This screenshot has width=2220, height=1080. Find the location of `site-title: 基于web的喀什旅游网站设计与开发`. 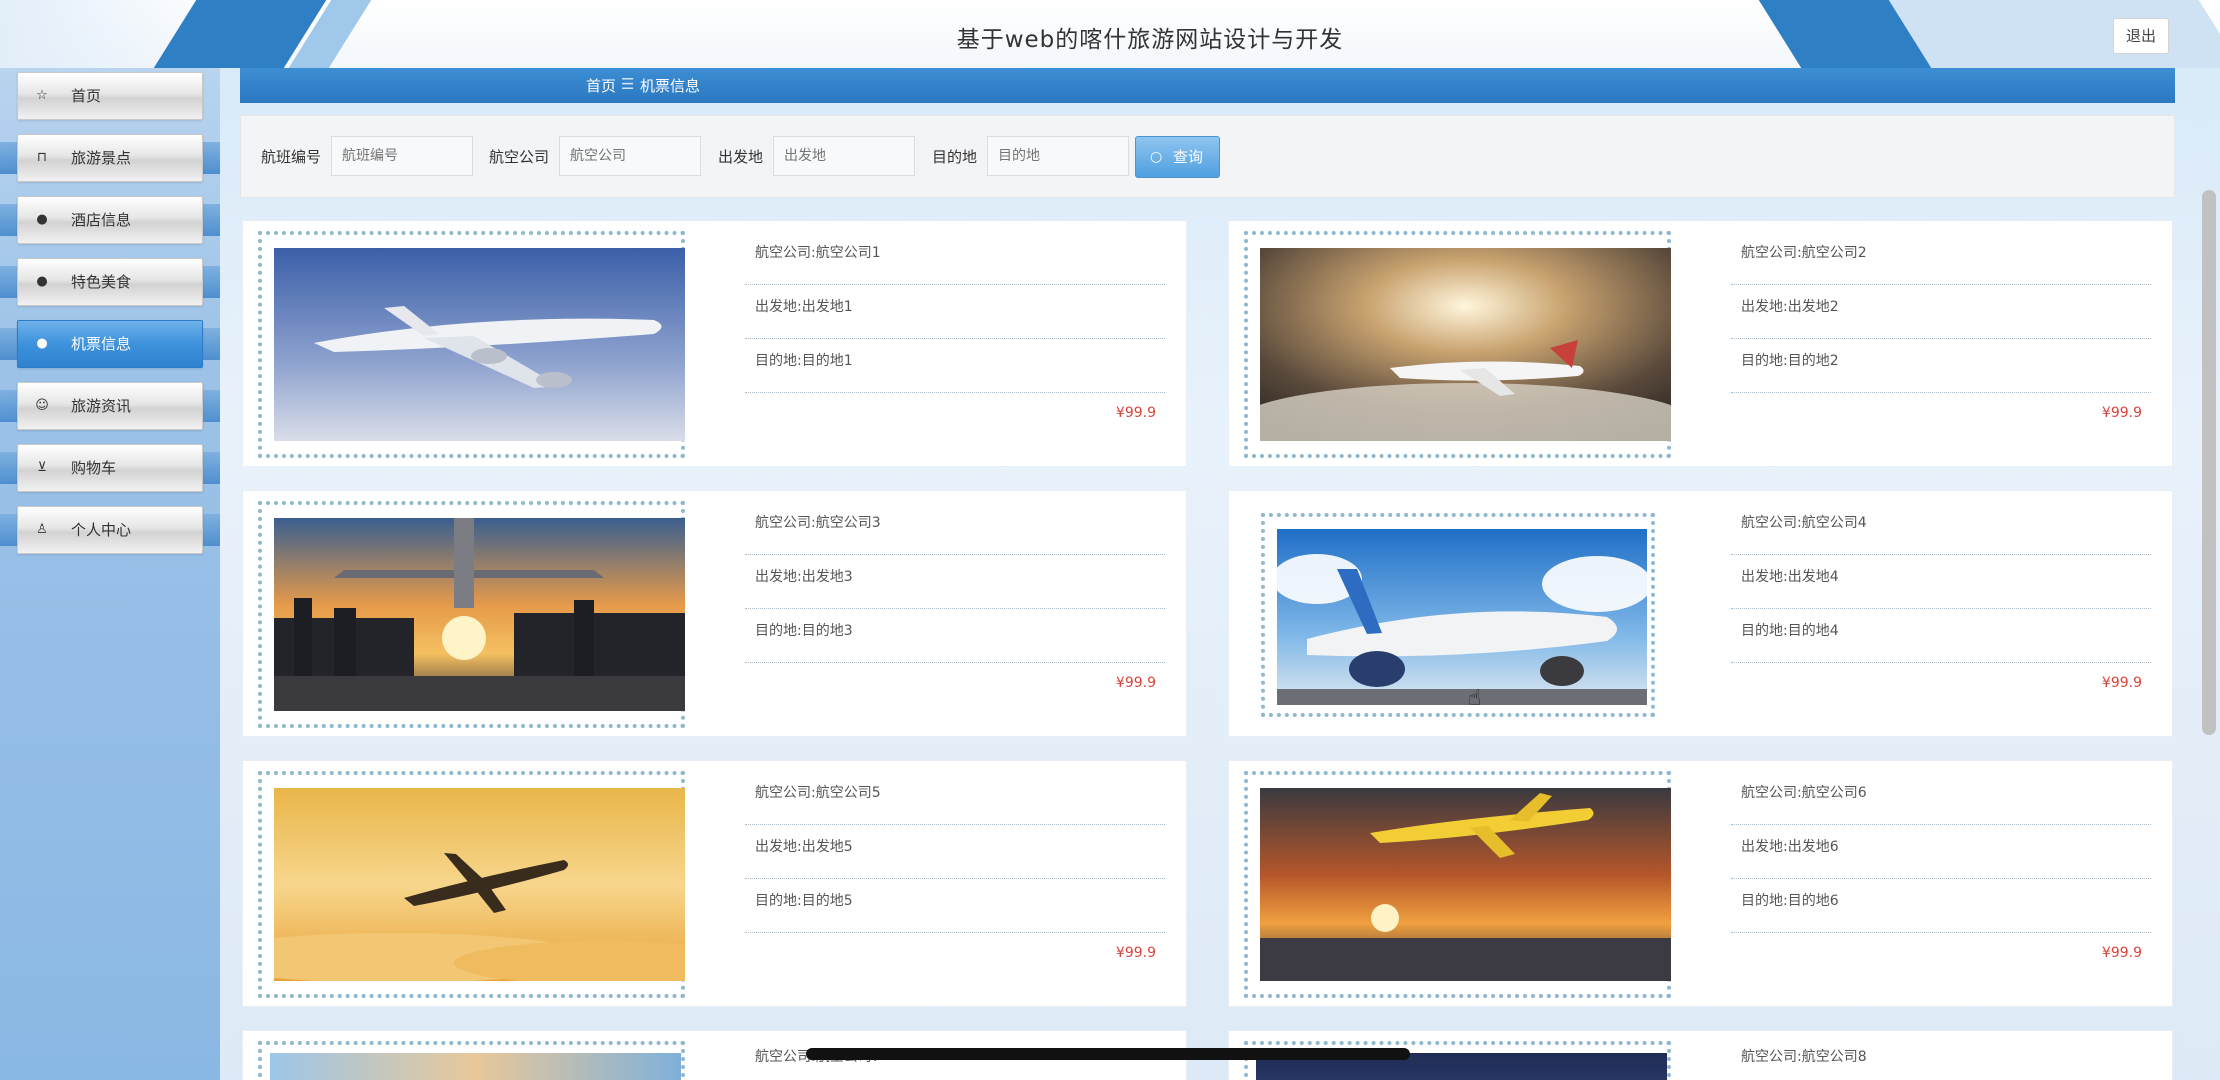

site-title: 基于web的喀什旅游网站设计与开发 is located at coordinates (1150, 40).